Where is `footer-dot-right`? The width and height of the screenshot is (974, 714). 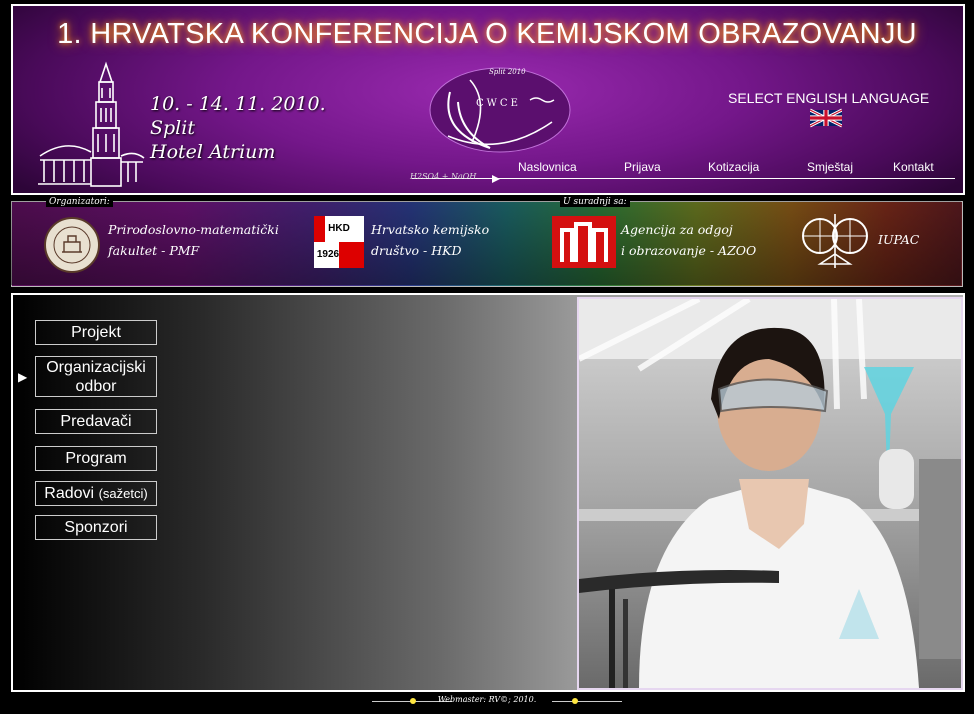 footer-dot-right is located at coordinates (575, 701).